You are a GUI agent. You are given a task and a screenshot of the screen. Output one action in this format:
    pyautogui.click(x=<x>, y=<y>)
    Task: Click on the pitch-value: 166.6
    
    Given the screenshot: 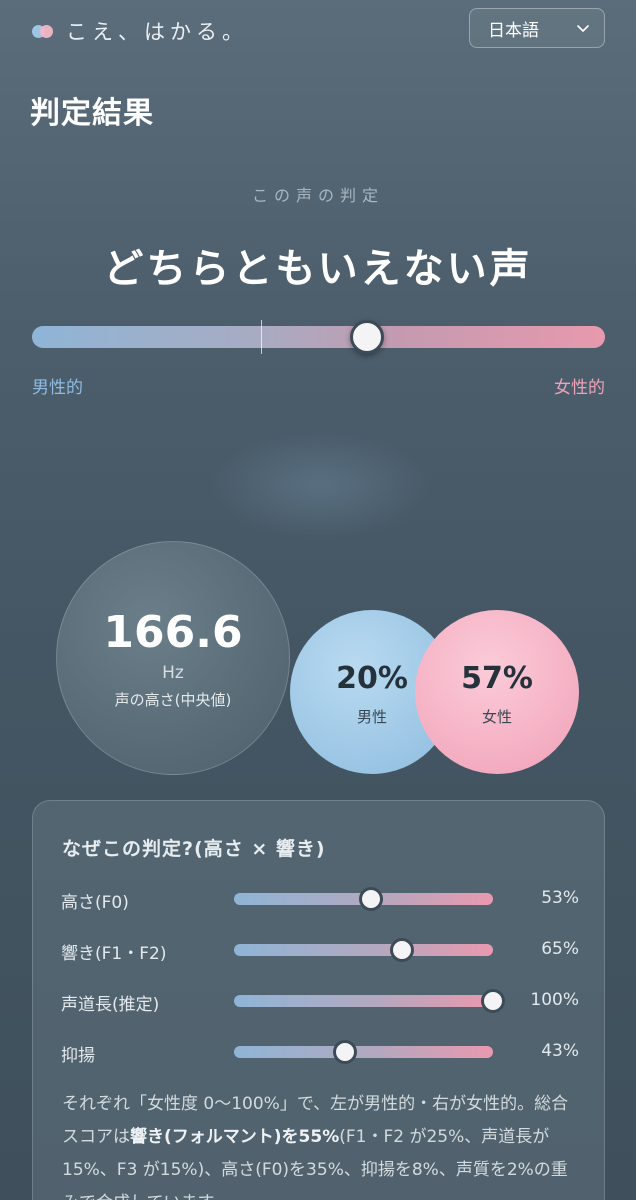 What is the action you would take?
    pyautogui.click(x=173, y=632)
    